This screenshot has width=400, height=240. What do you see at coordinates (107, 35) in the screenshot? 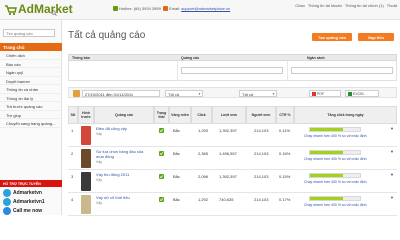
I see `page-title: Tất cả quảng cáo` at bounding box center [107, 35].